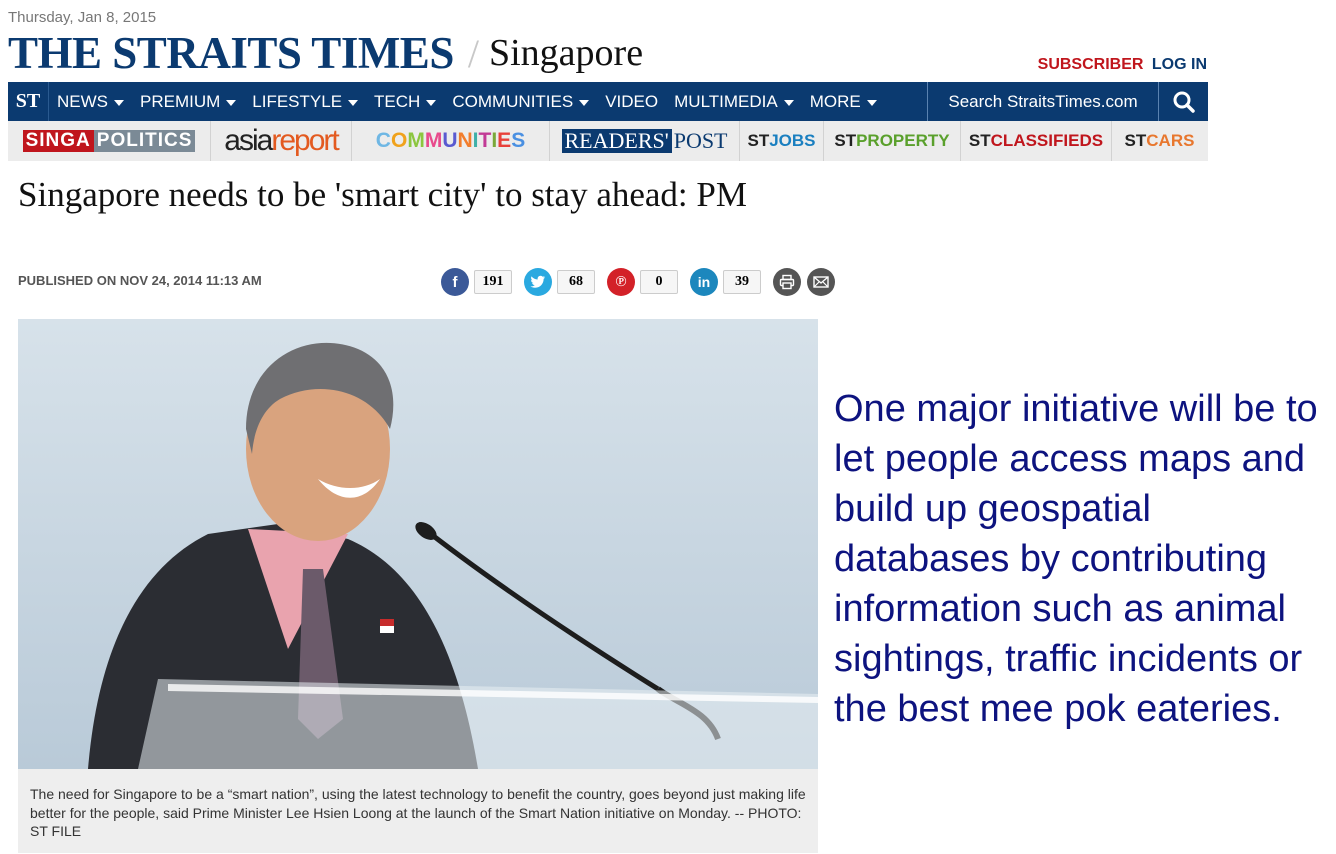  What do you see at coordinates (700, 140) in the screenshot?
I see `post-label: POST` at bounding box center [700, 140].